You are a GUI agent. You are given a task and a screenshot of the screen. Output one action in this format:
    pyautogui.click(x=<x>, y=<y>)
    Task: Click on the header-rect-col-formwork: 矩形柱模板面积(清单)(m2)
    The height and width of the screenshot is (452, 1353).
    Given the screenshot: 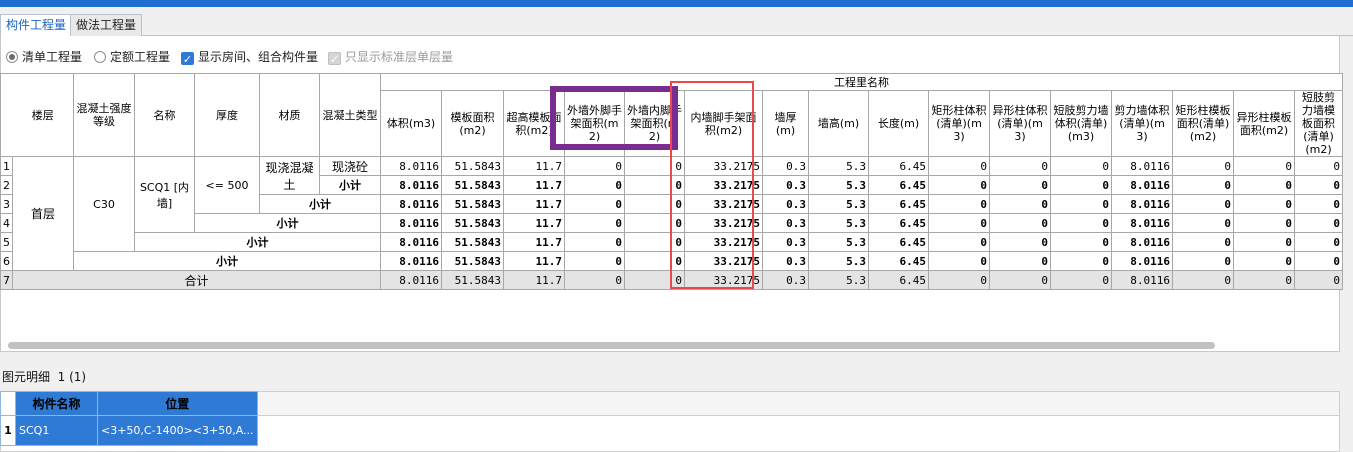 What is the action you would take?
    pyautogui.click(x=1203, y=123)
    